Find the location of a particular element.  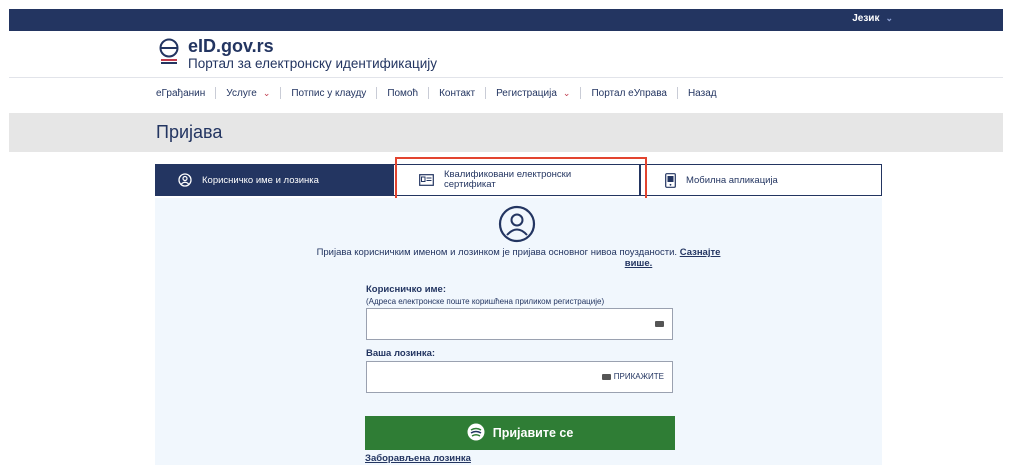

nav-item-label: Назад is located at coordinates (702, 93).